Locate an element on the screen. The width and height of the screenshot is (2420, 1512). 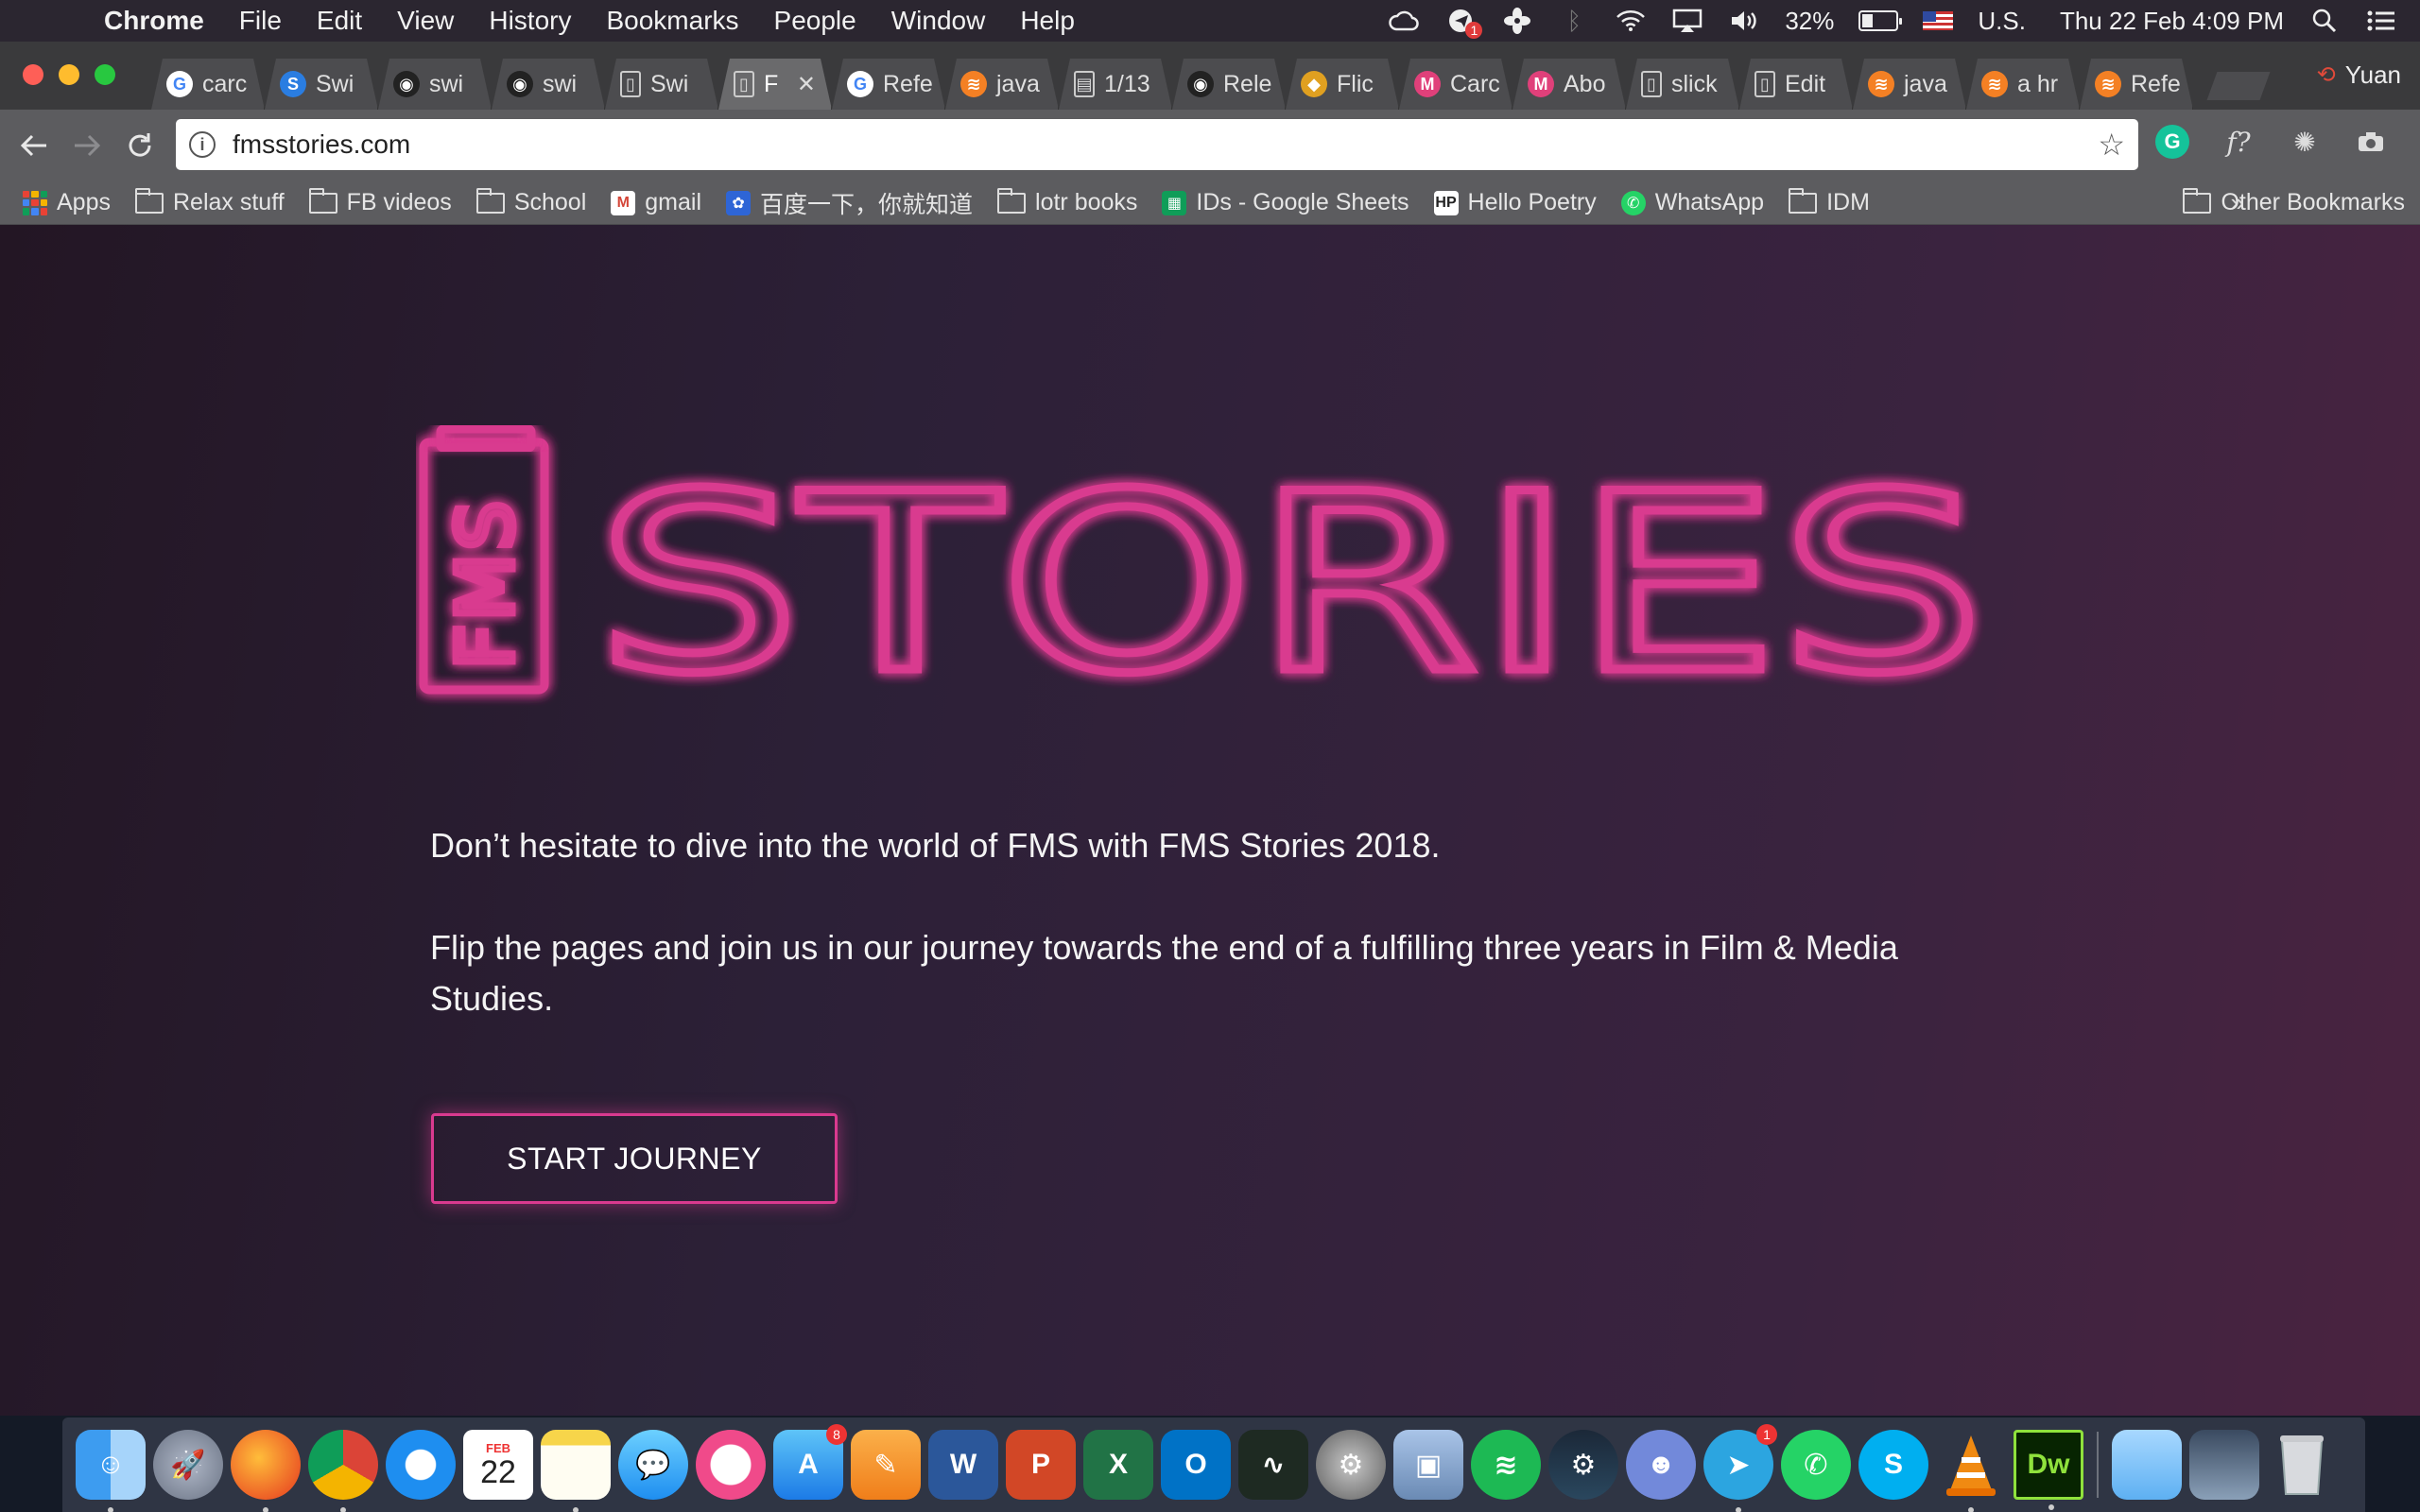
spotlight-search-icon is located at coordinates (2324, 21).